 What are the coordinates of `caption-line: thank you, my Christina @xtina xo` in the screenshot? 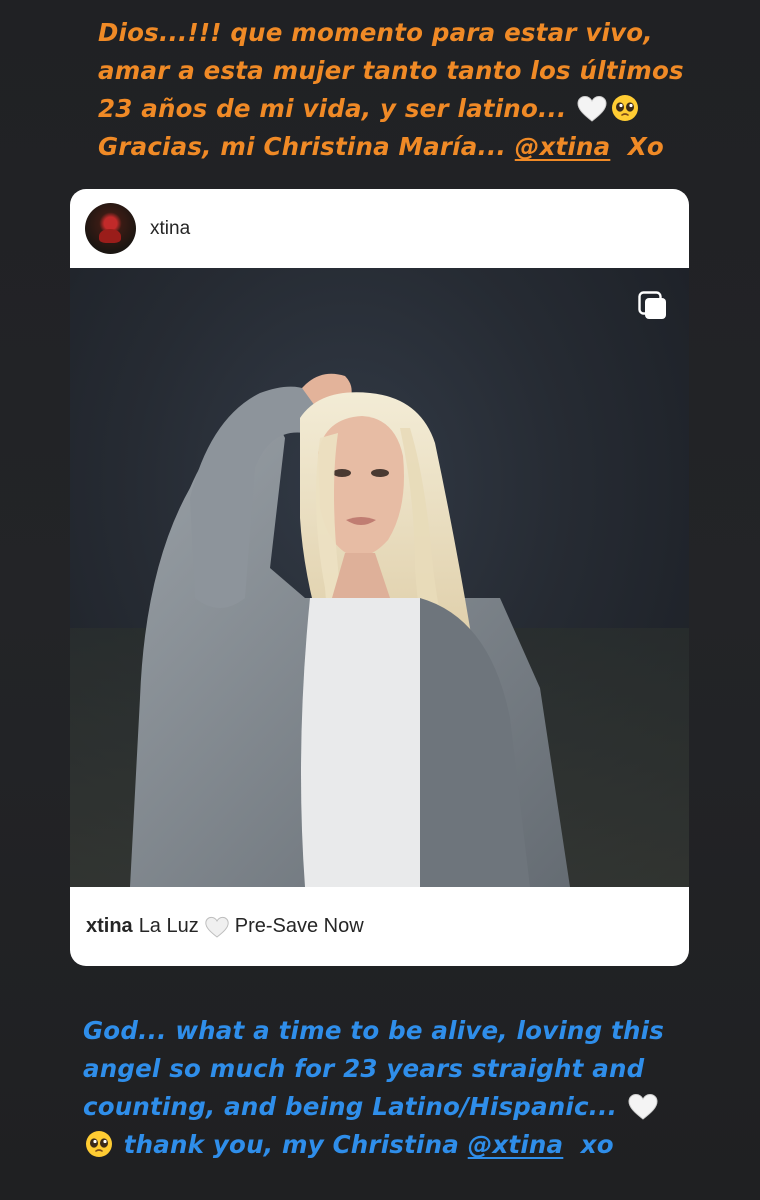 It's located at (380, 1145).